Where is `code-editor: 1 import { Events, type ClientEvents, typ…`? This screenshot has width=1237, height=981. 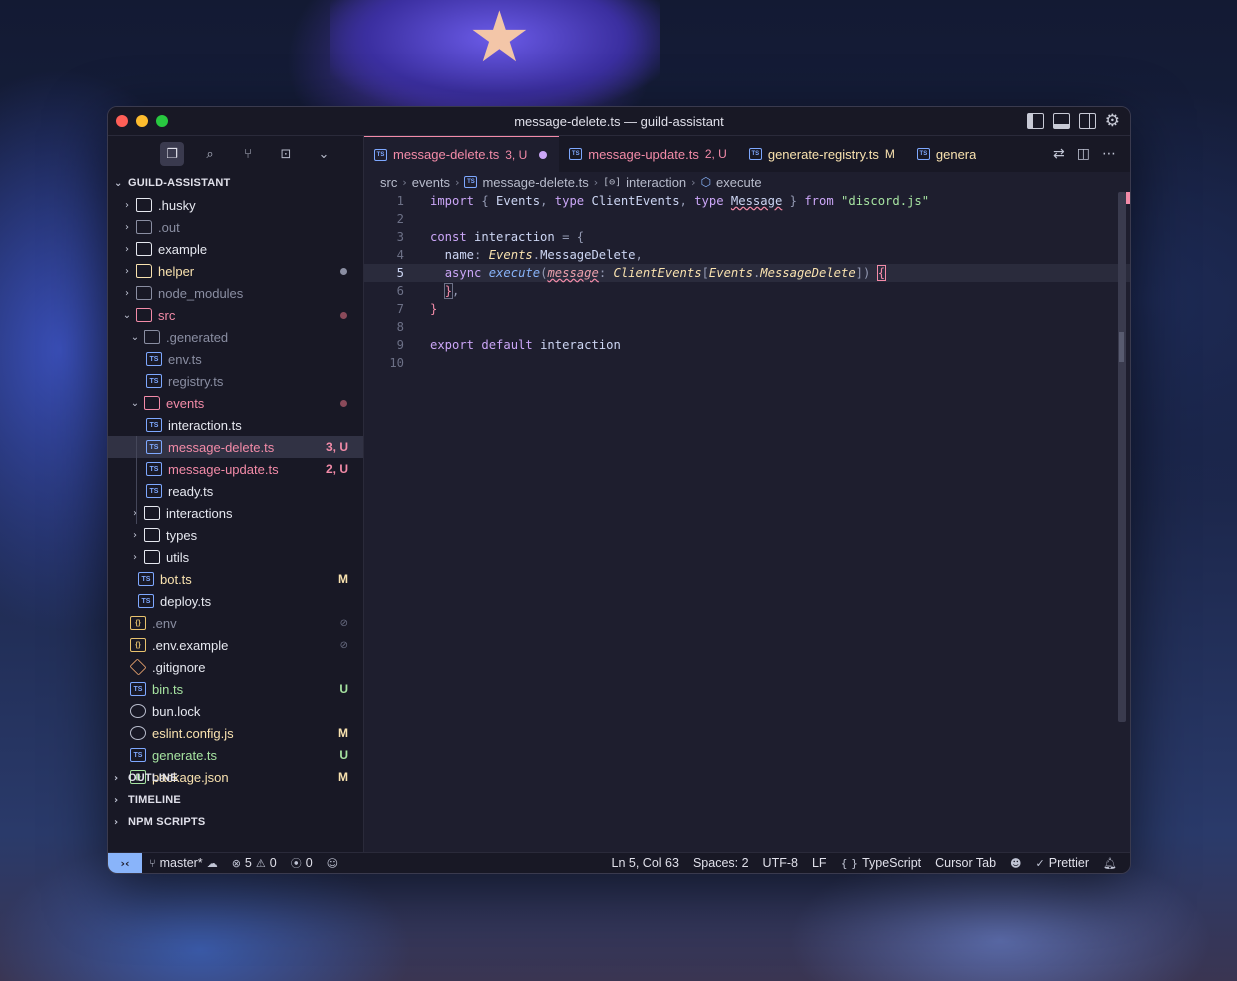
code-editor: 1 import { Events, type ClientEvents, typ… is located at coordinates (747, 282).